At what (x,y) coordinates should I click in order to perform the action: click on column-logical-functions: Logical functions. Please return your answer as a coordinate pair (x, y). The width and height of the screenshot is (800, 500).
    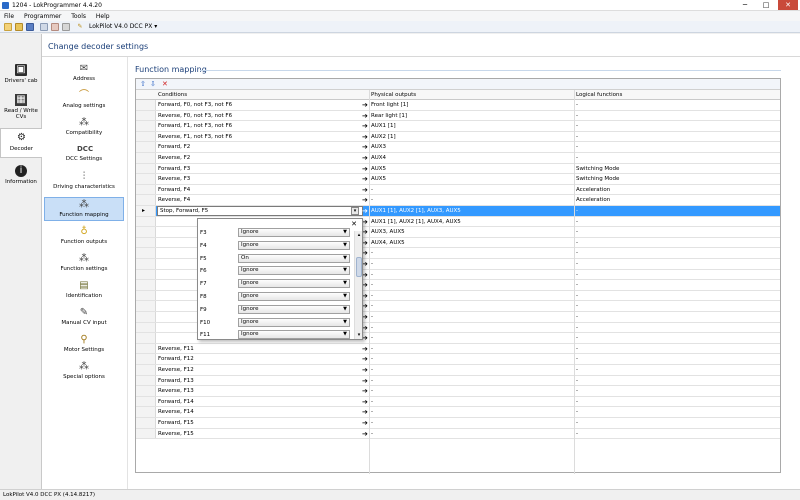
    Looking at the image, I should click on (599, 95).